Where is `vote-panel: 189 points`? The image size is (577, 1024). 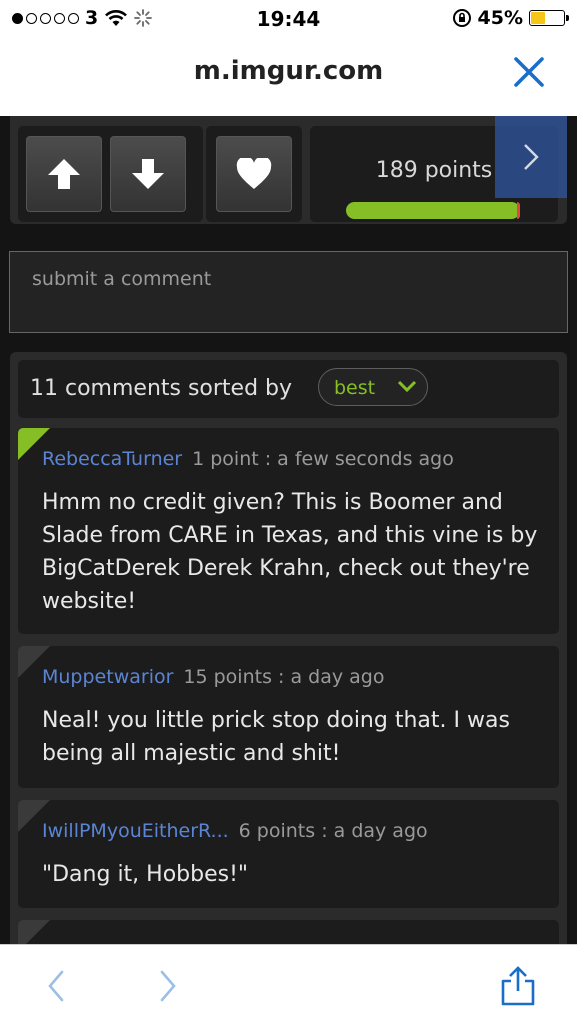 vote-panel: 189 points is located at coordinates (288, 170).